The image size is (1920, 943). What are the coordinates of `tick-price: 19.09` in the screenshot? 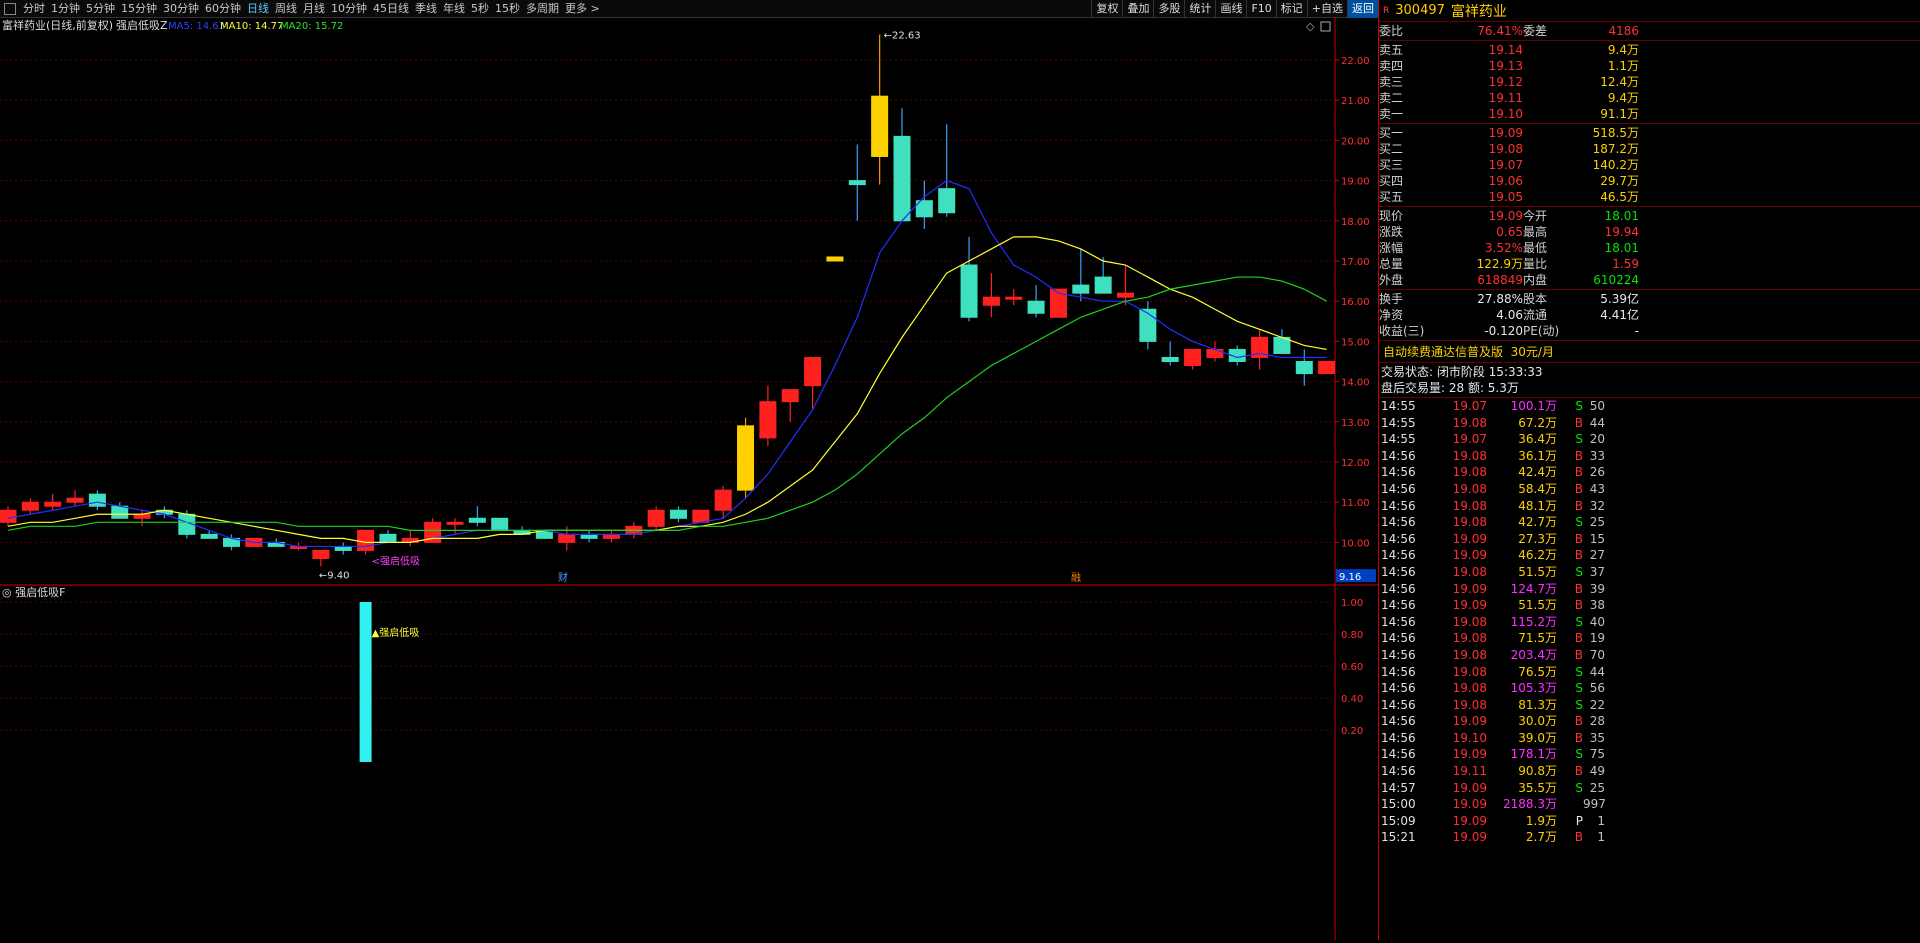 It's located at (1469, 588).